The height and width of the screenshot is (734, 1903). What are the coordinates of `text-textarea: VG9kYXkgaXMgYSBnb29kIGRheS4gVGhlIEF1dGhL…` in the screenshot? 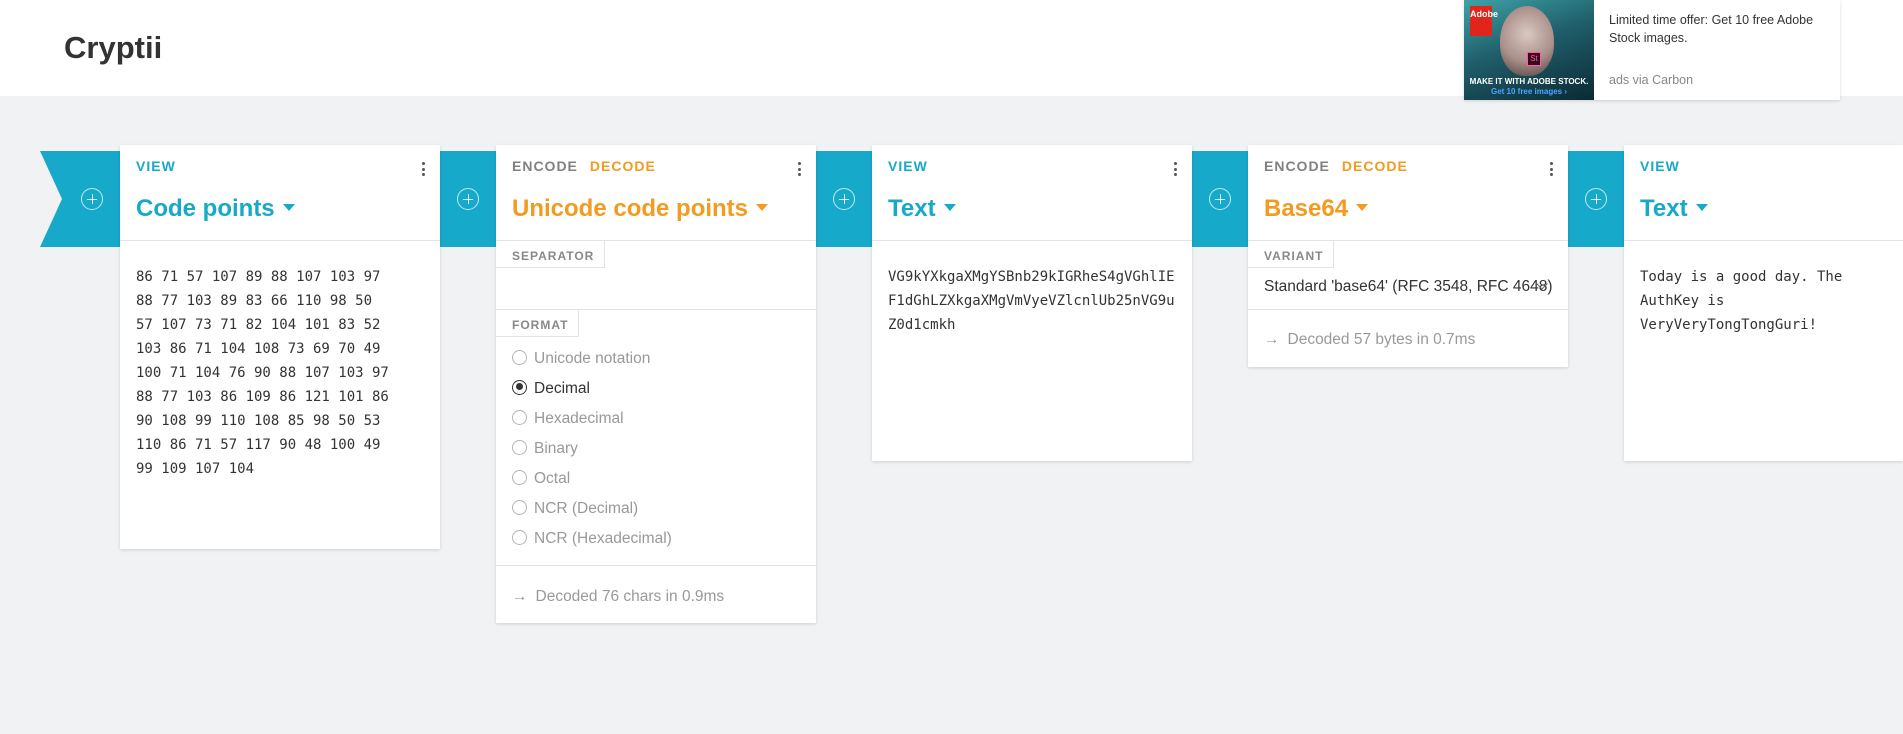 It's located at (1034, 301).